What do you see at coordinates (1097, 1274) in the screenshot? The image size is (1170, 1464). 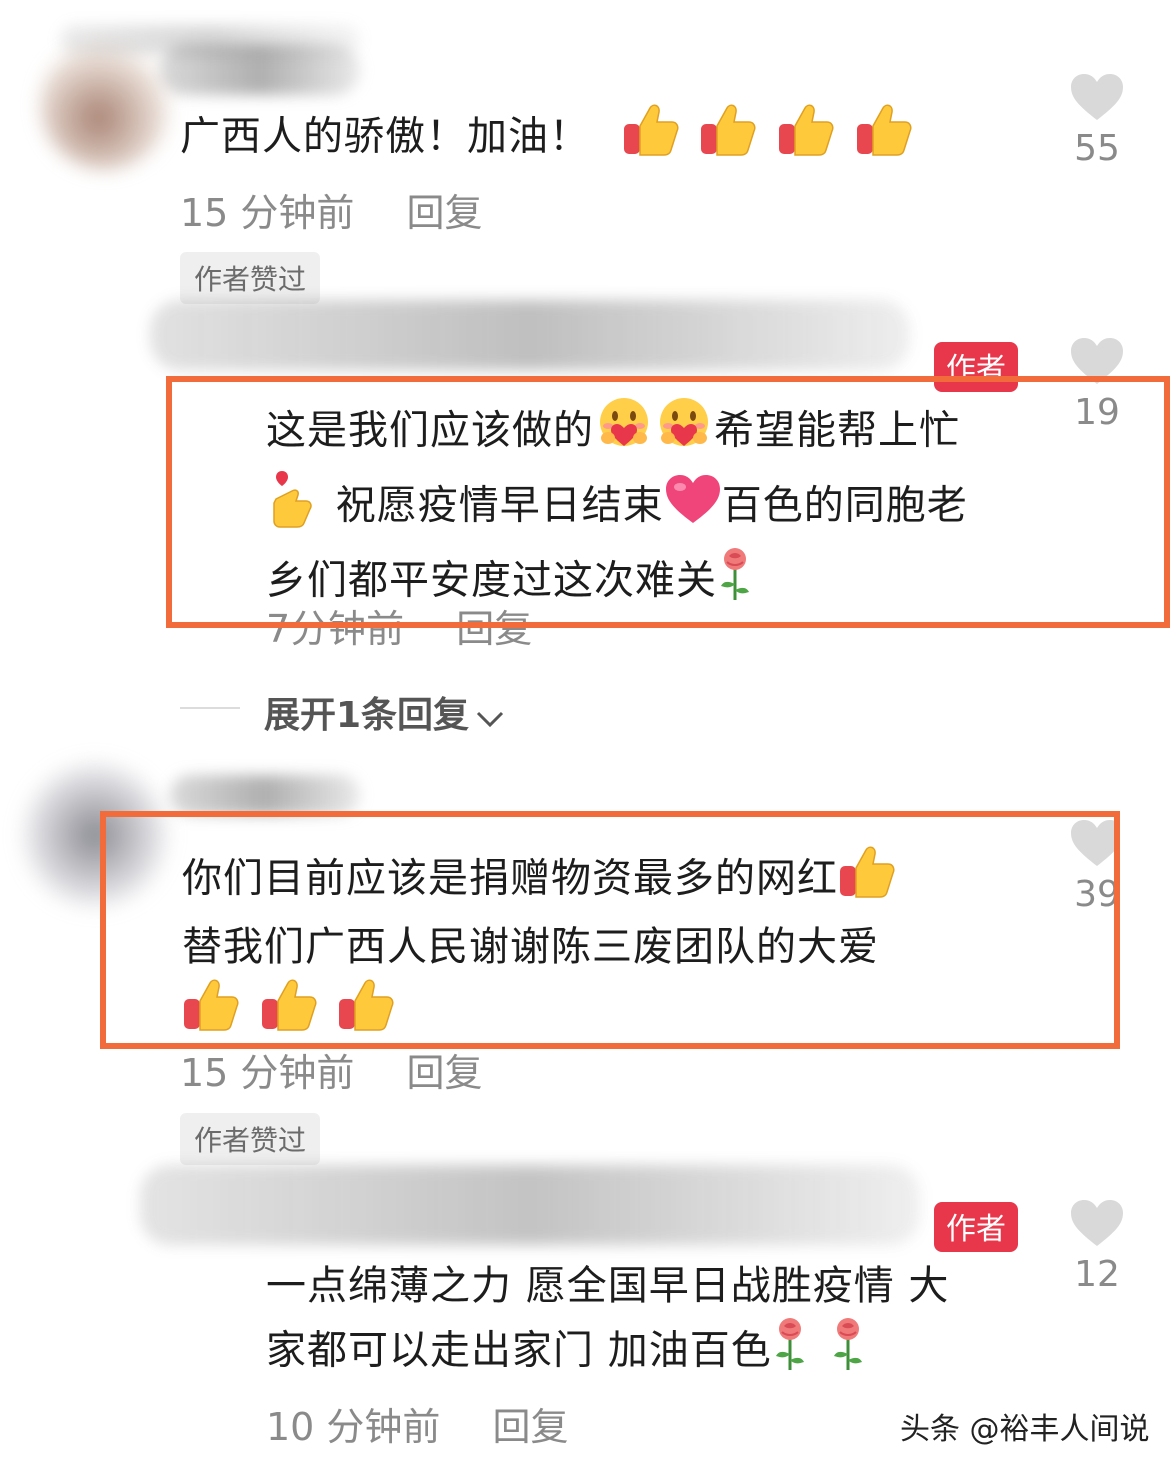 I see `like-count: 12` at bounding box center [1097, 1274].